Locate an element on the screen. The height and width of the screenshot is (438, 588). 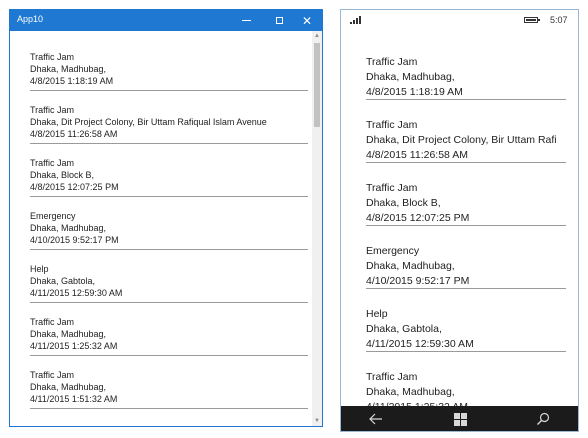
scroll-thumb is located at coordinates (317, 85).